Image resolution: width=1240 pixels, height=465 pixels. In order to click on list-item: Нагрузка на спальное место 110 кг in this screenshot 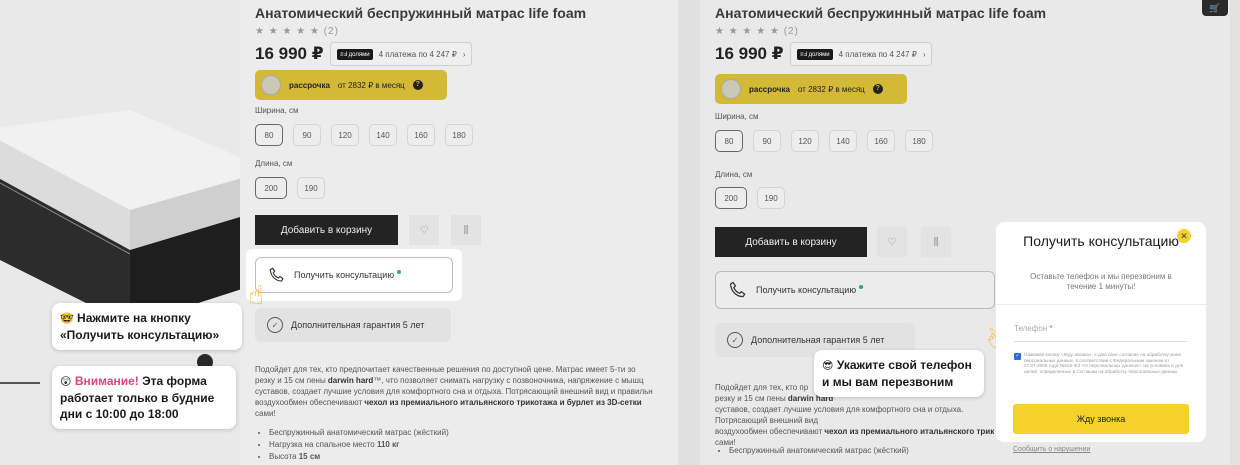, I will do `click(359, 445)`.